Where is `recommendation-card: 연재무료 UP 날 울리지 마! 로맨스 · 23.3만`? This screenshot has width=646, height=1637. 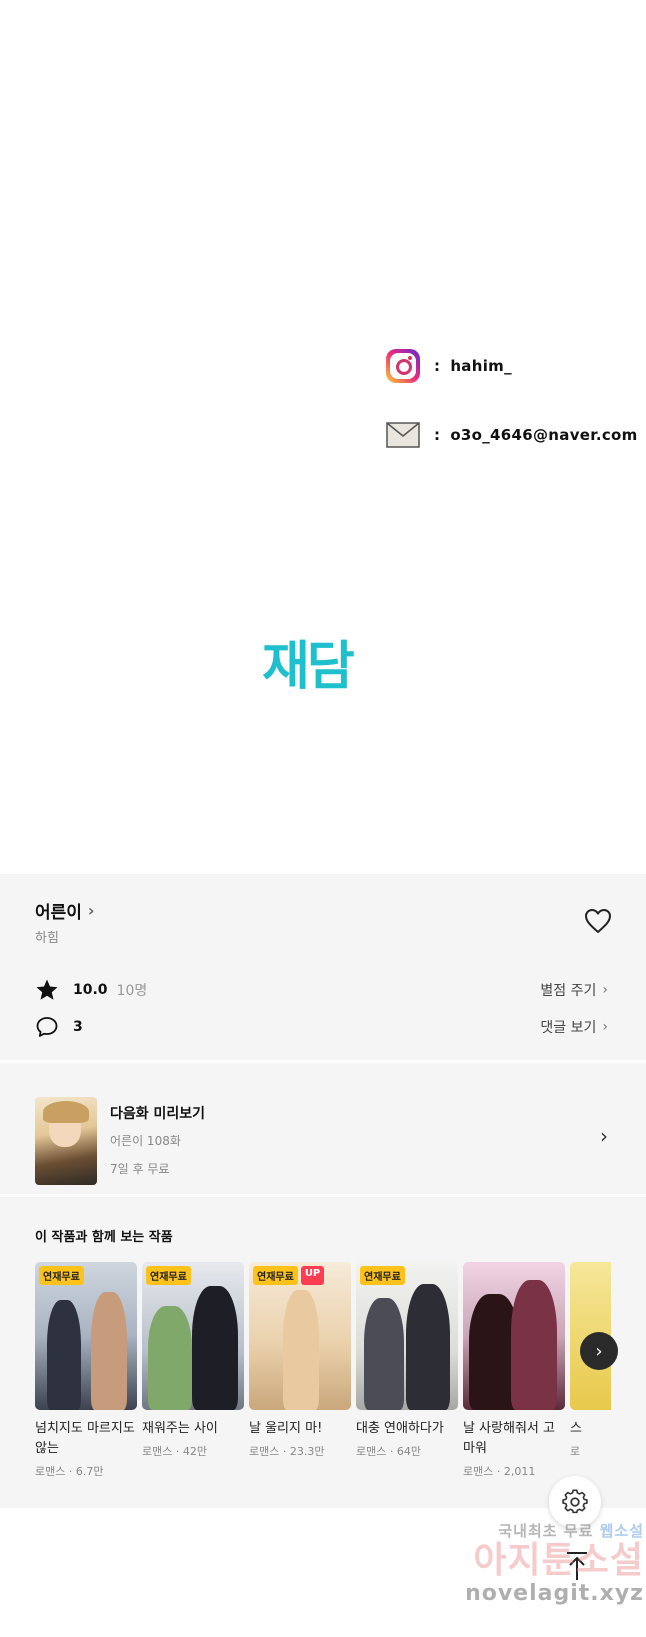 recommendation-card: 연재무료 UP 날 울리지 마! 로맨스 · 23.3만 is located at coordinates (300, 1360).